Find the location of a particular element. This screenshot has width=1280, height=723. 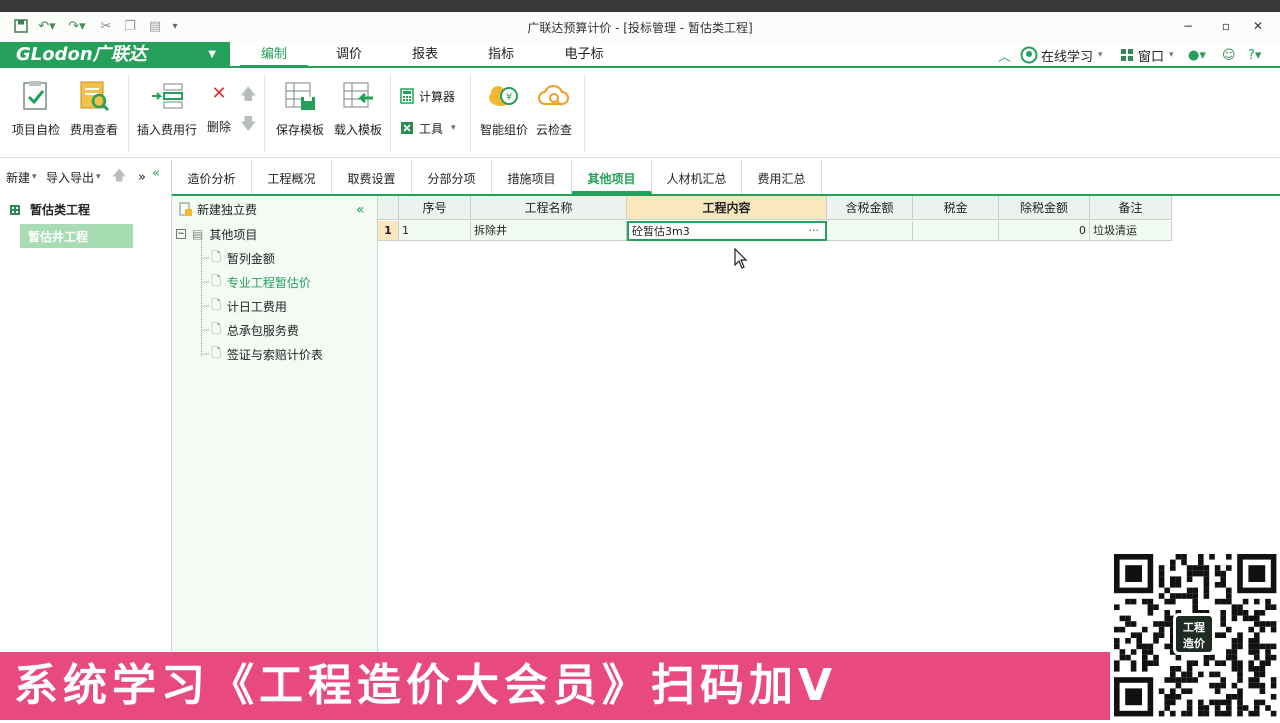

column-header-tax-excluded: 除税金额 is located at coordinates (1044, 208).